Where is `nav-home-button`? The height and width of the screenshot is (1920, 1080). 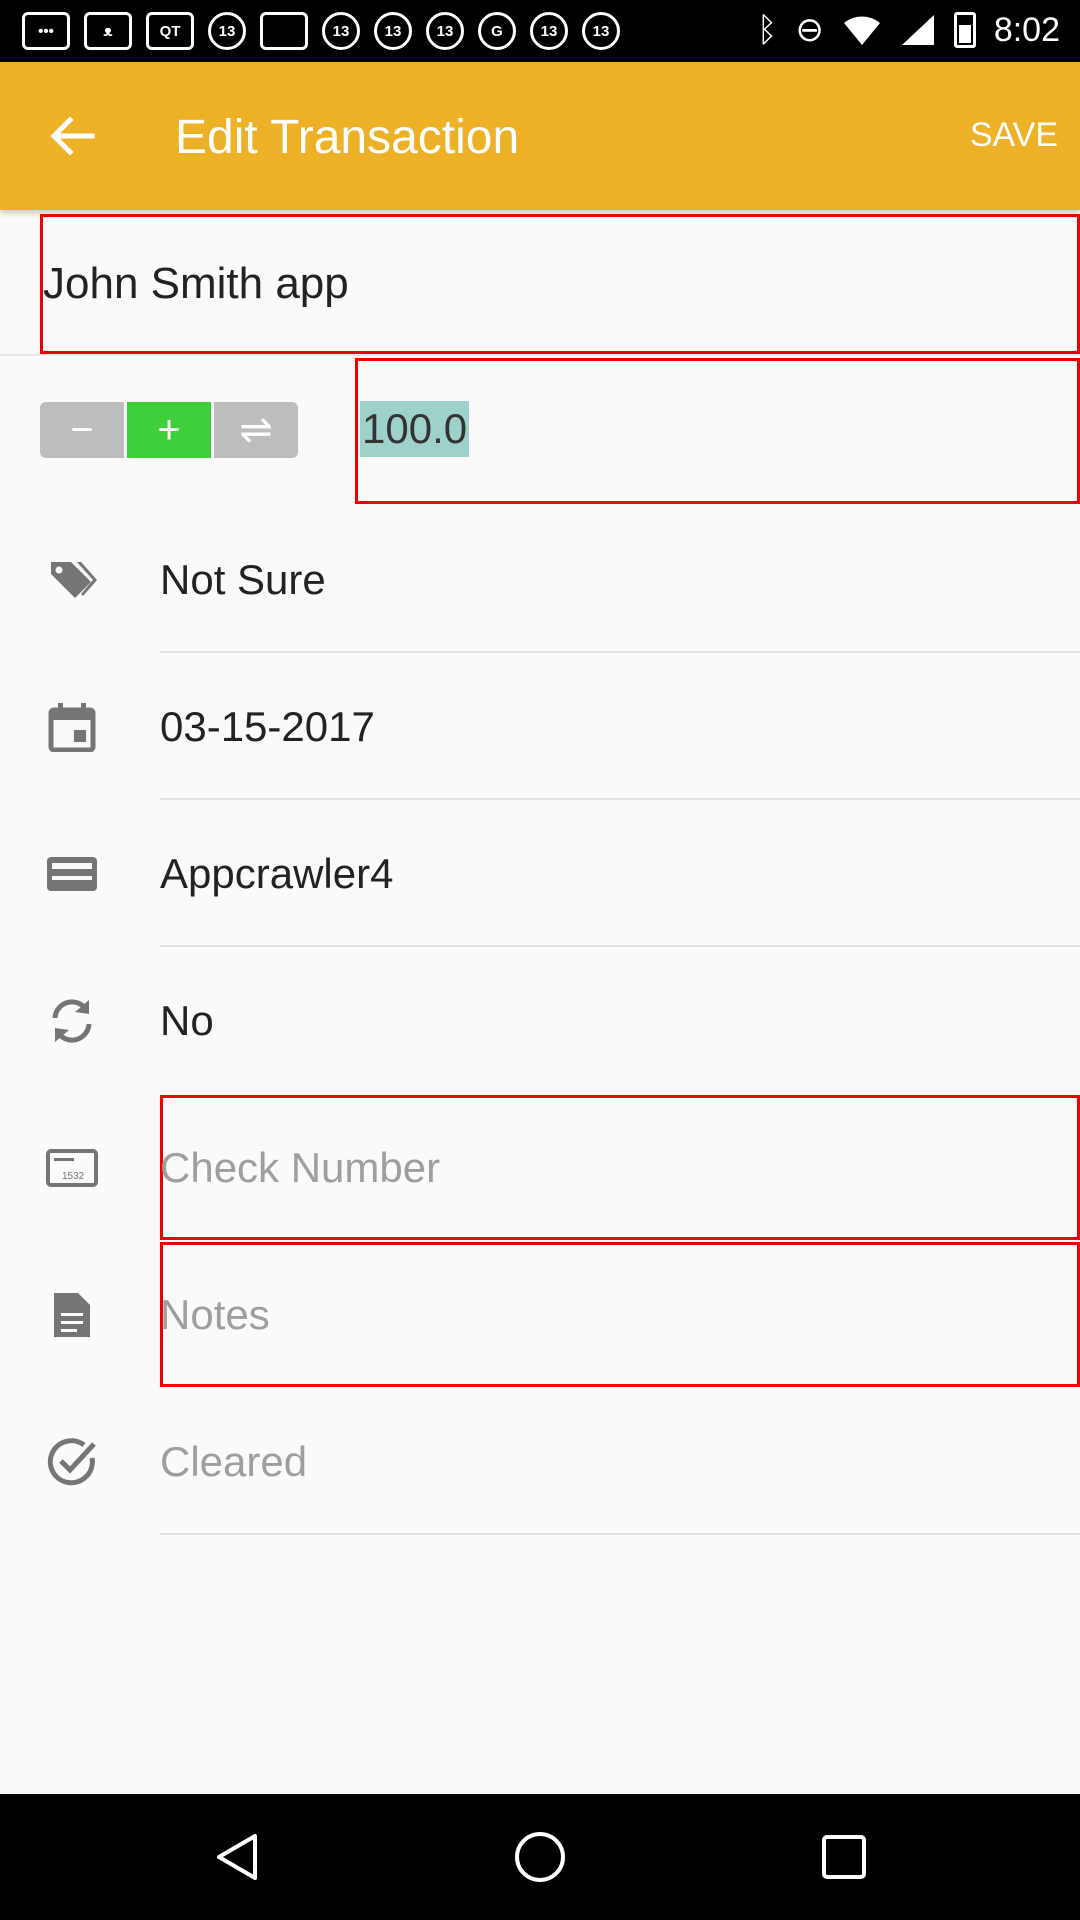 nav-home-button is located at coordinates (540, 1857).